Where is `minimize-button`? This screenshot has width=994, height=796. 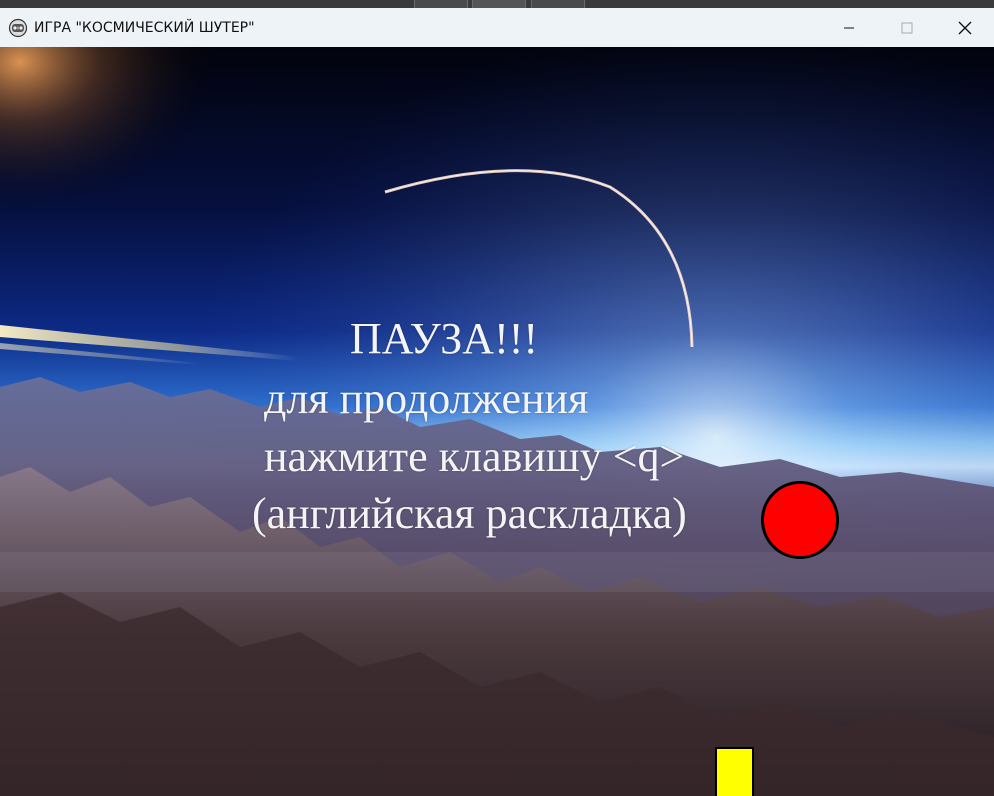
minimize-button is located at coordinates (849, 27).